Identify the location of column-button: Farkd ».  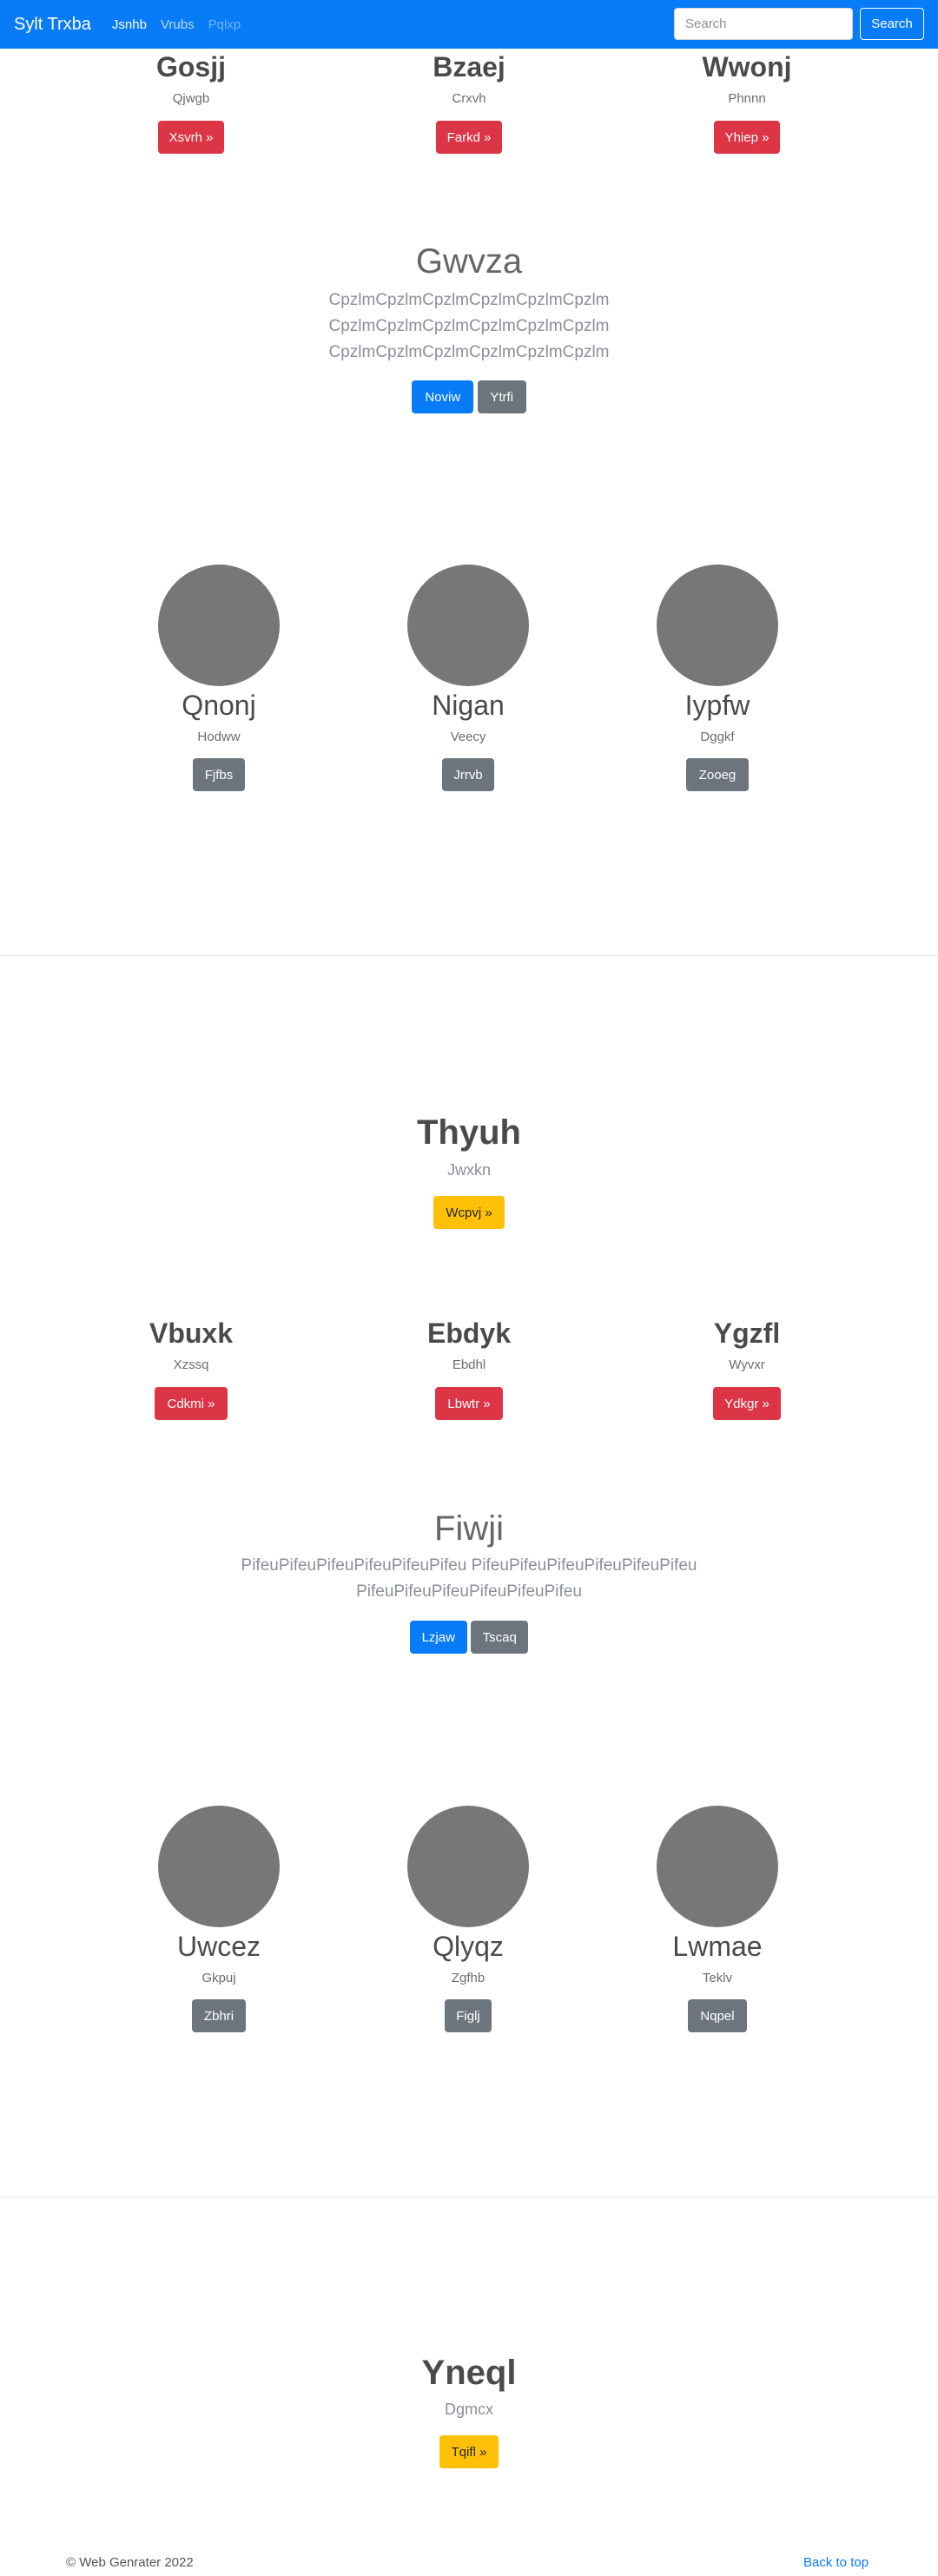
(469, 137).